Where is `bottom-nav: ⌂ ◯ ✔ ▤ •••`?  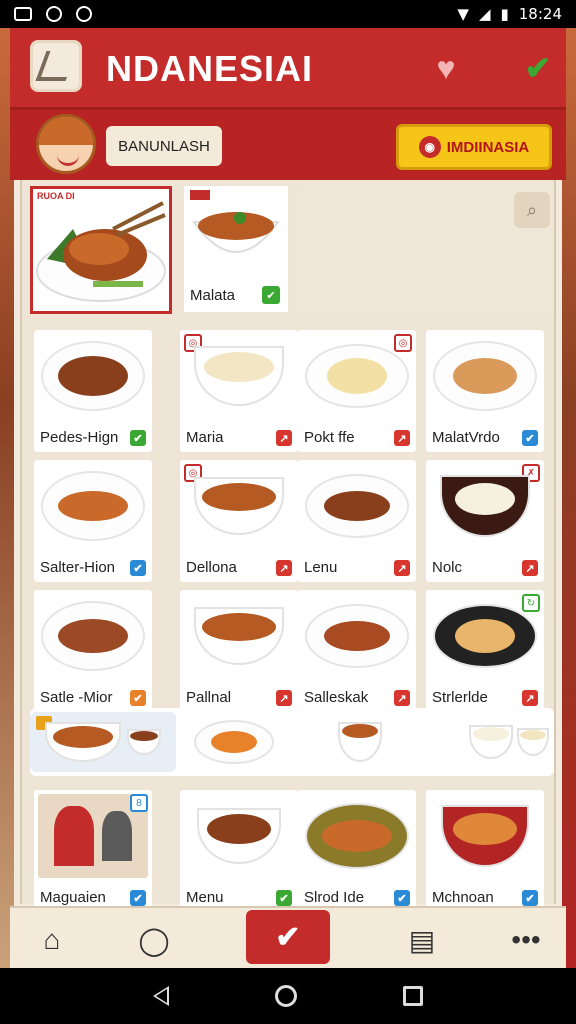 bottom-nav: ⌂ ◯ ✔ ▤ ••• is located at coordinates (288, 937).